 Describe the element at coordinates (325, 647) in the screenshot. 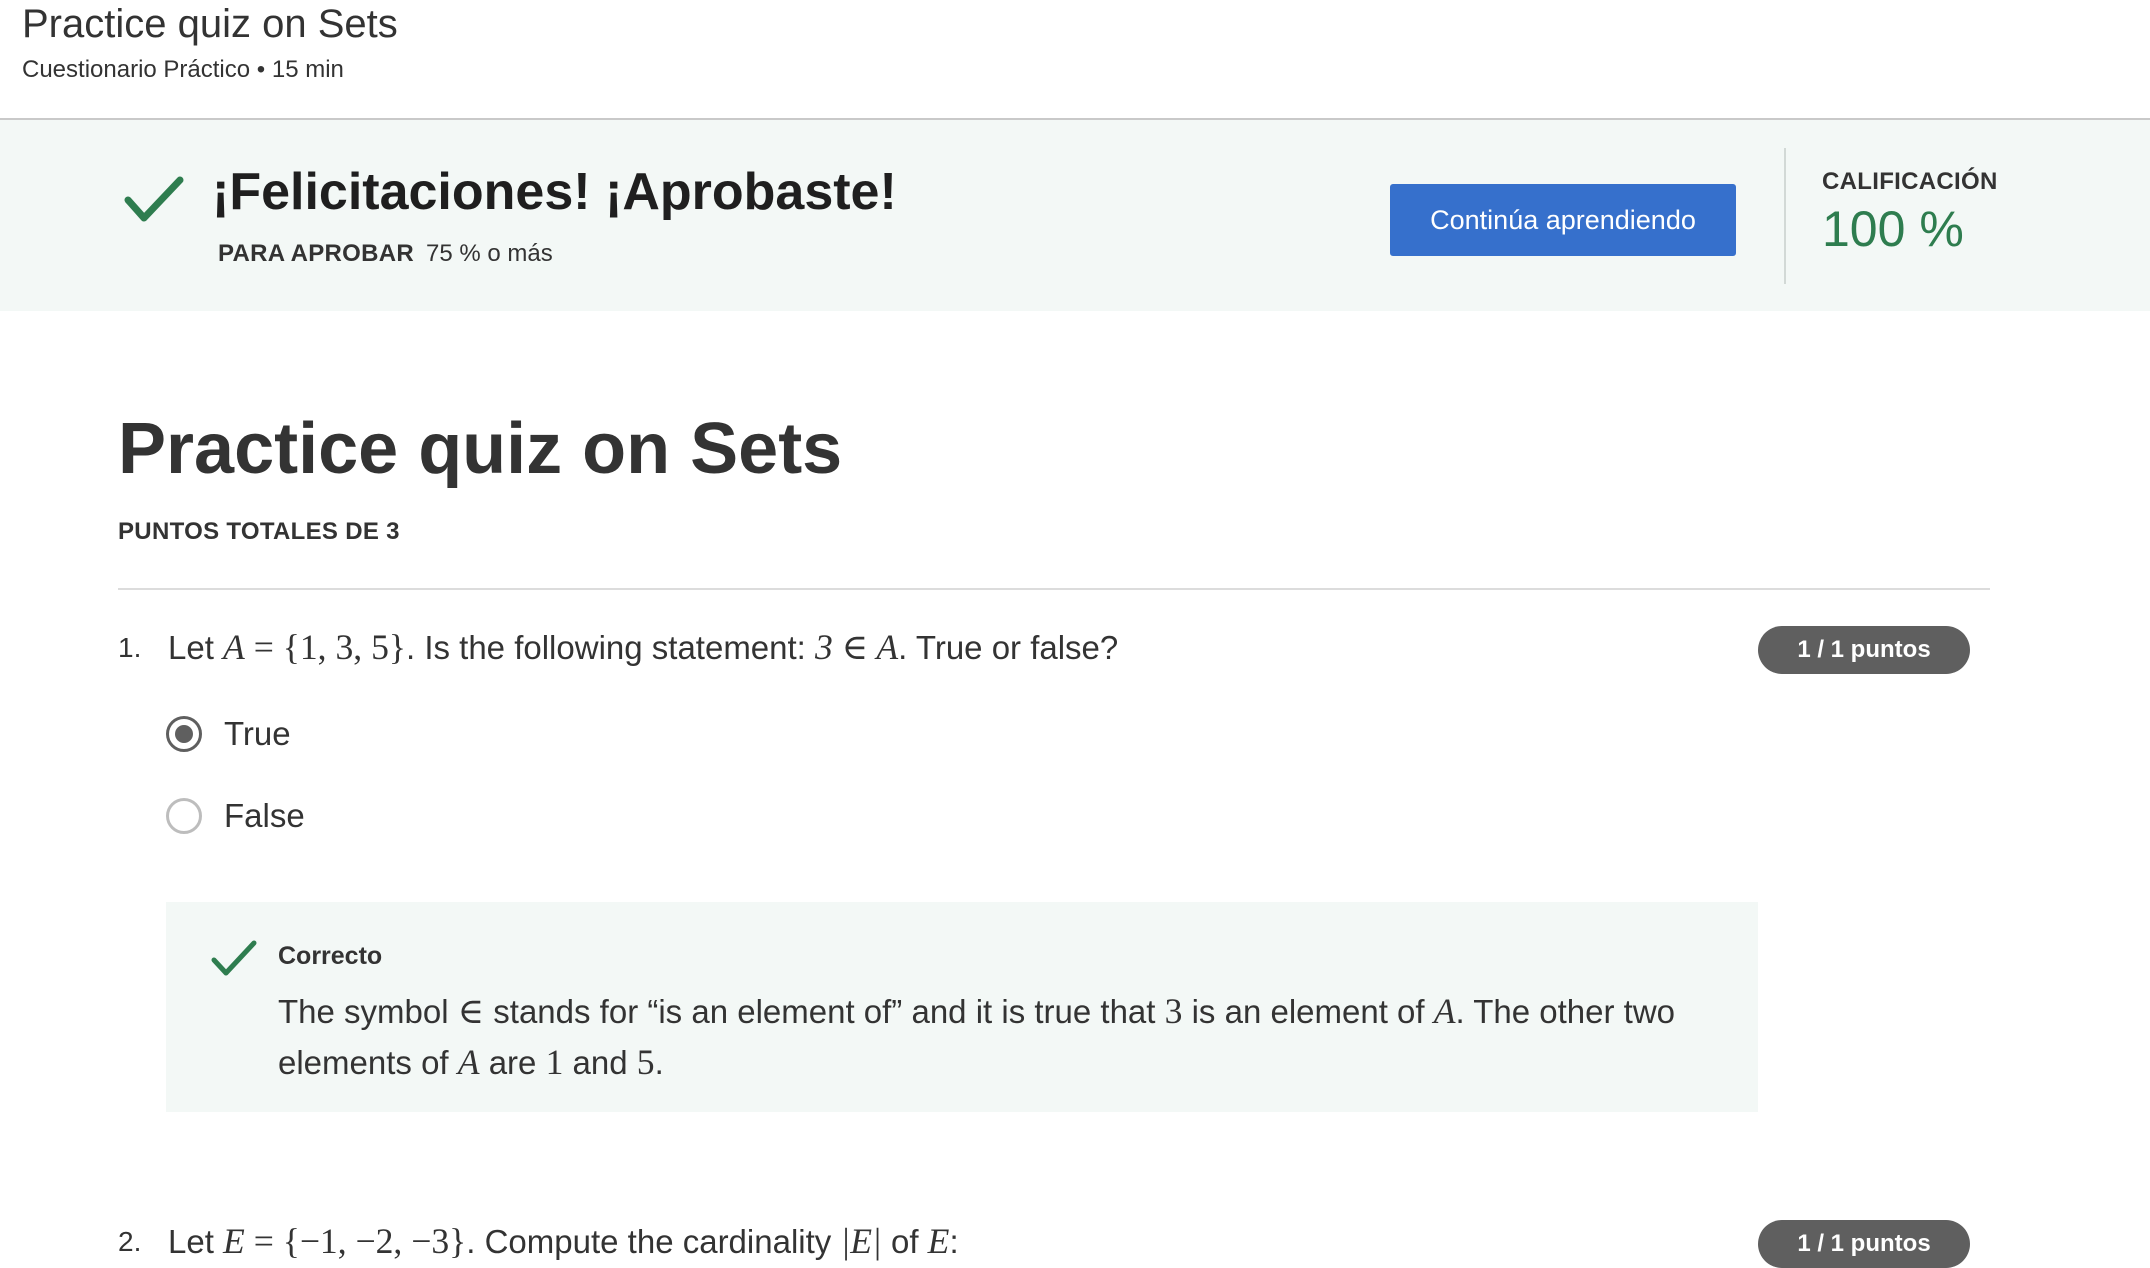

I see `q1-math: = {1, 3, 5}` at that location.